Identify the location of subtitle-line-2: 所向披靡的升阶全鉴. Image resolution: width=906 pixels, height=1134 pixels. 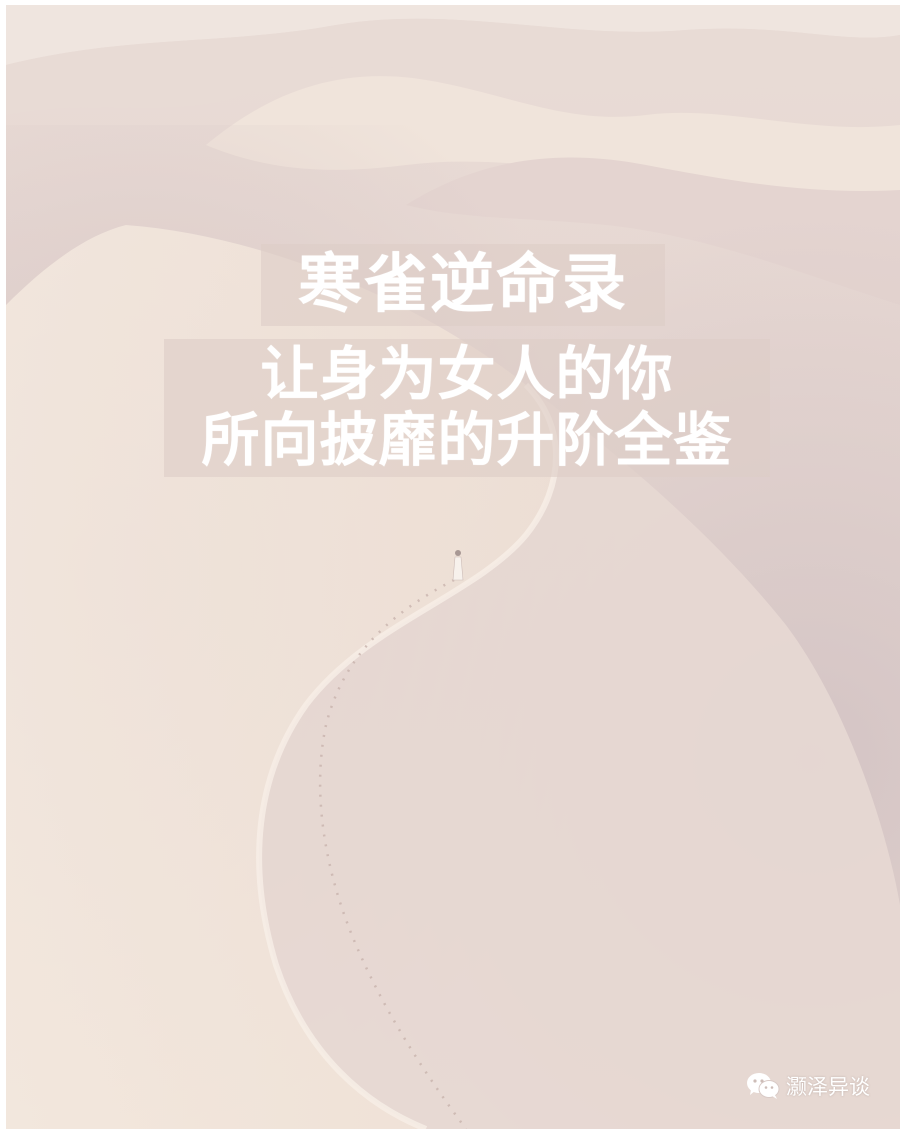
(467, 440).